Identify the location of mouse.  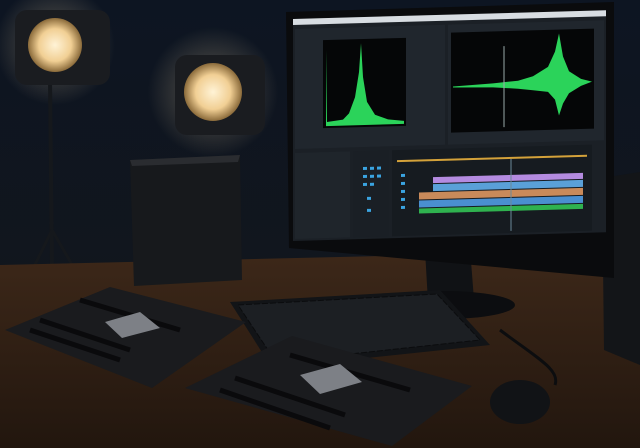
(520, 402).